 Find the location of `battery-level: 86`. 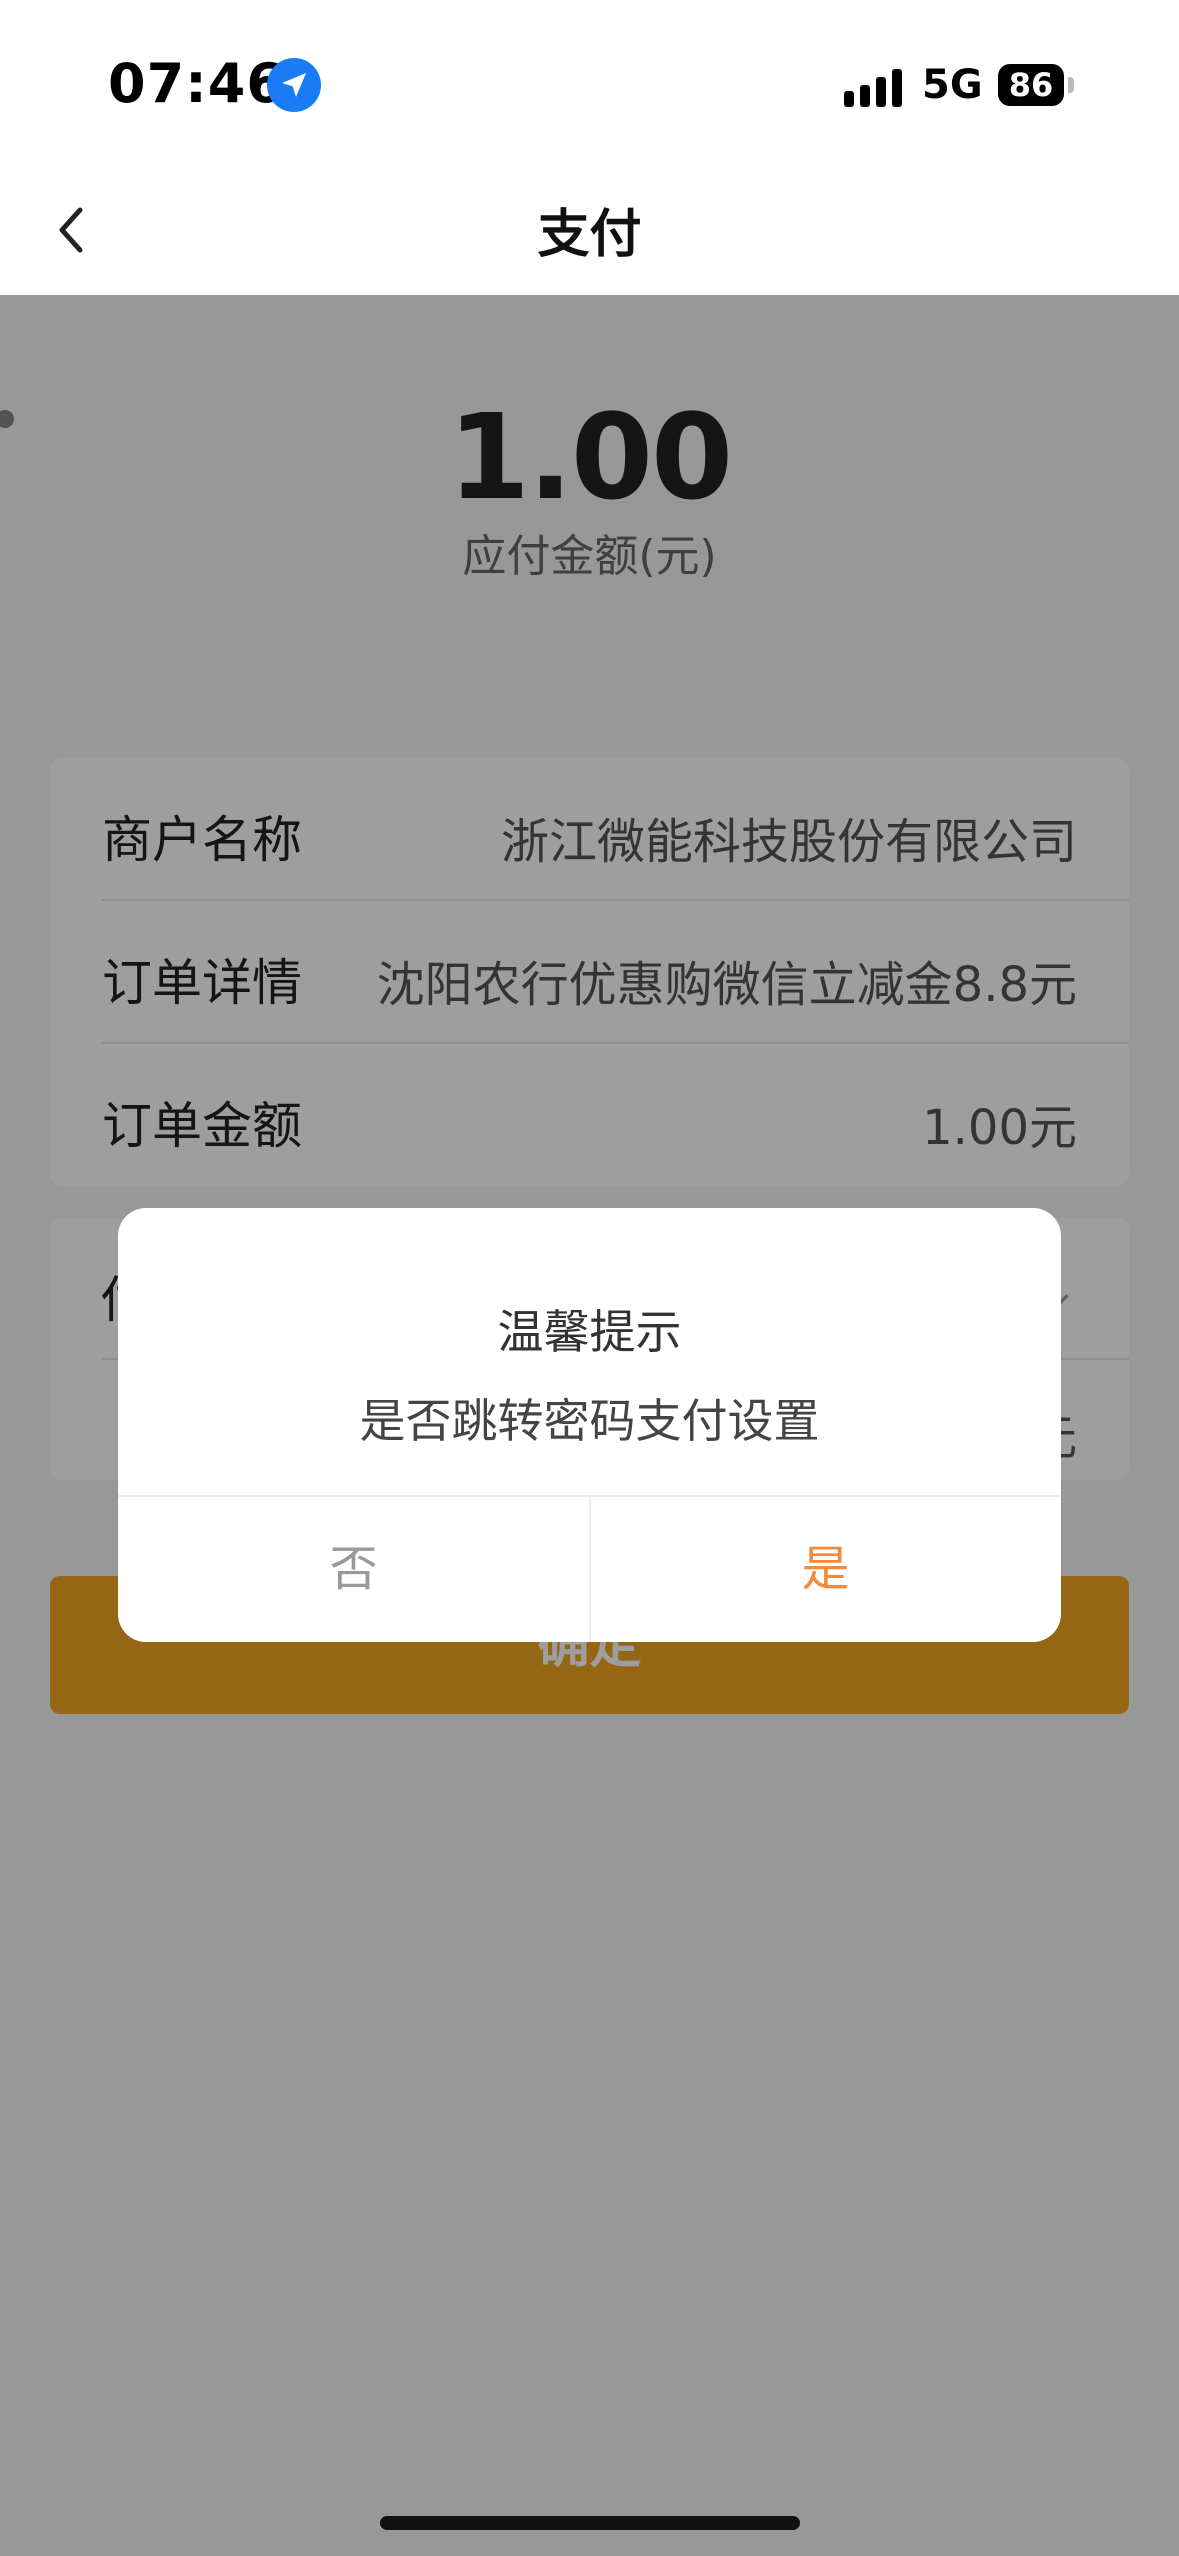

battery-level: 86 is located at coordinates (1031, 85).